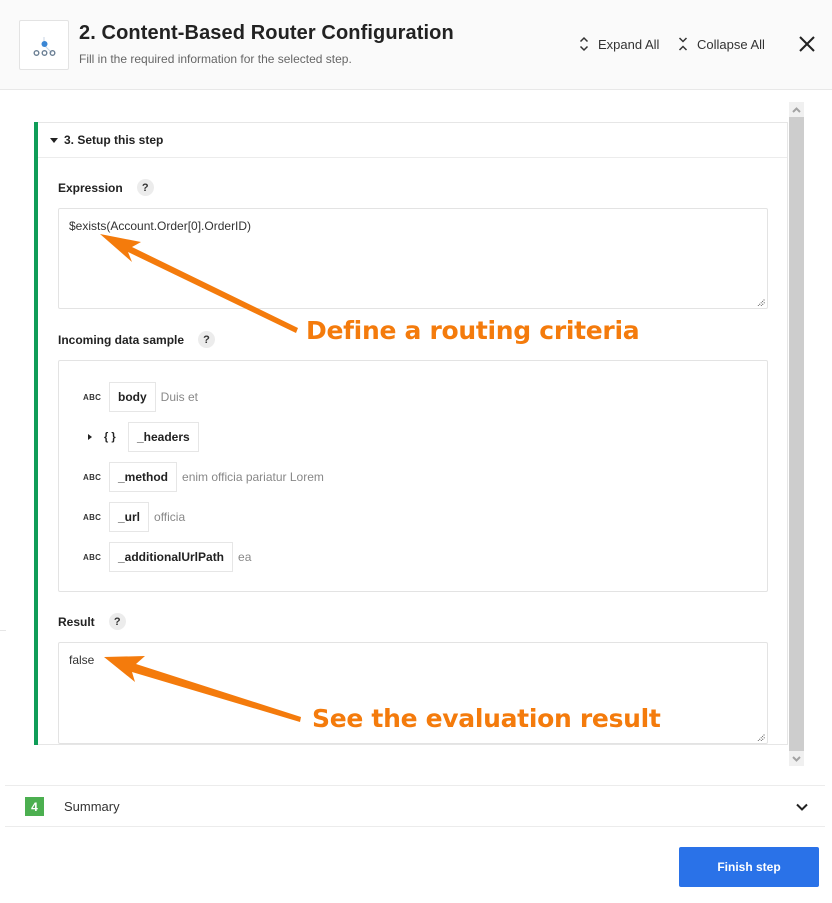 The image size is (832, 903). What do you see at coordinates (114, 140) in the screenshot?
I see `setup-step-title: 3. Setup this step` at bounding box center [114, 140].